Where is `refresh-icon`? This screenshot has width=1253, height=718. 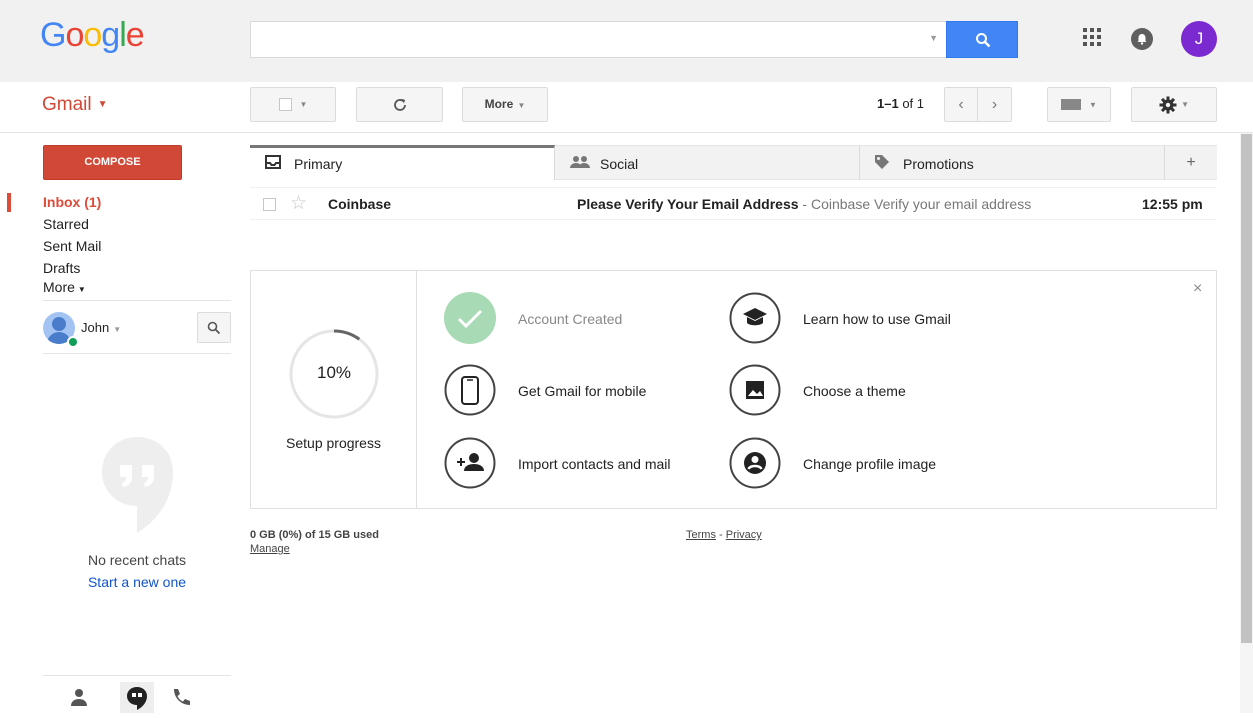
refresh-icon is located at coordinates (399, 104).